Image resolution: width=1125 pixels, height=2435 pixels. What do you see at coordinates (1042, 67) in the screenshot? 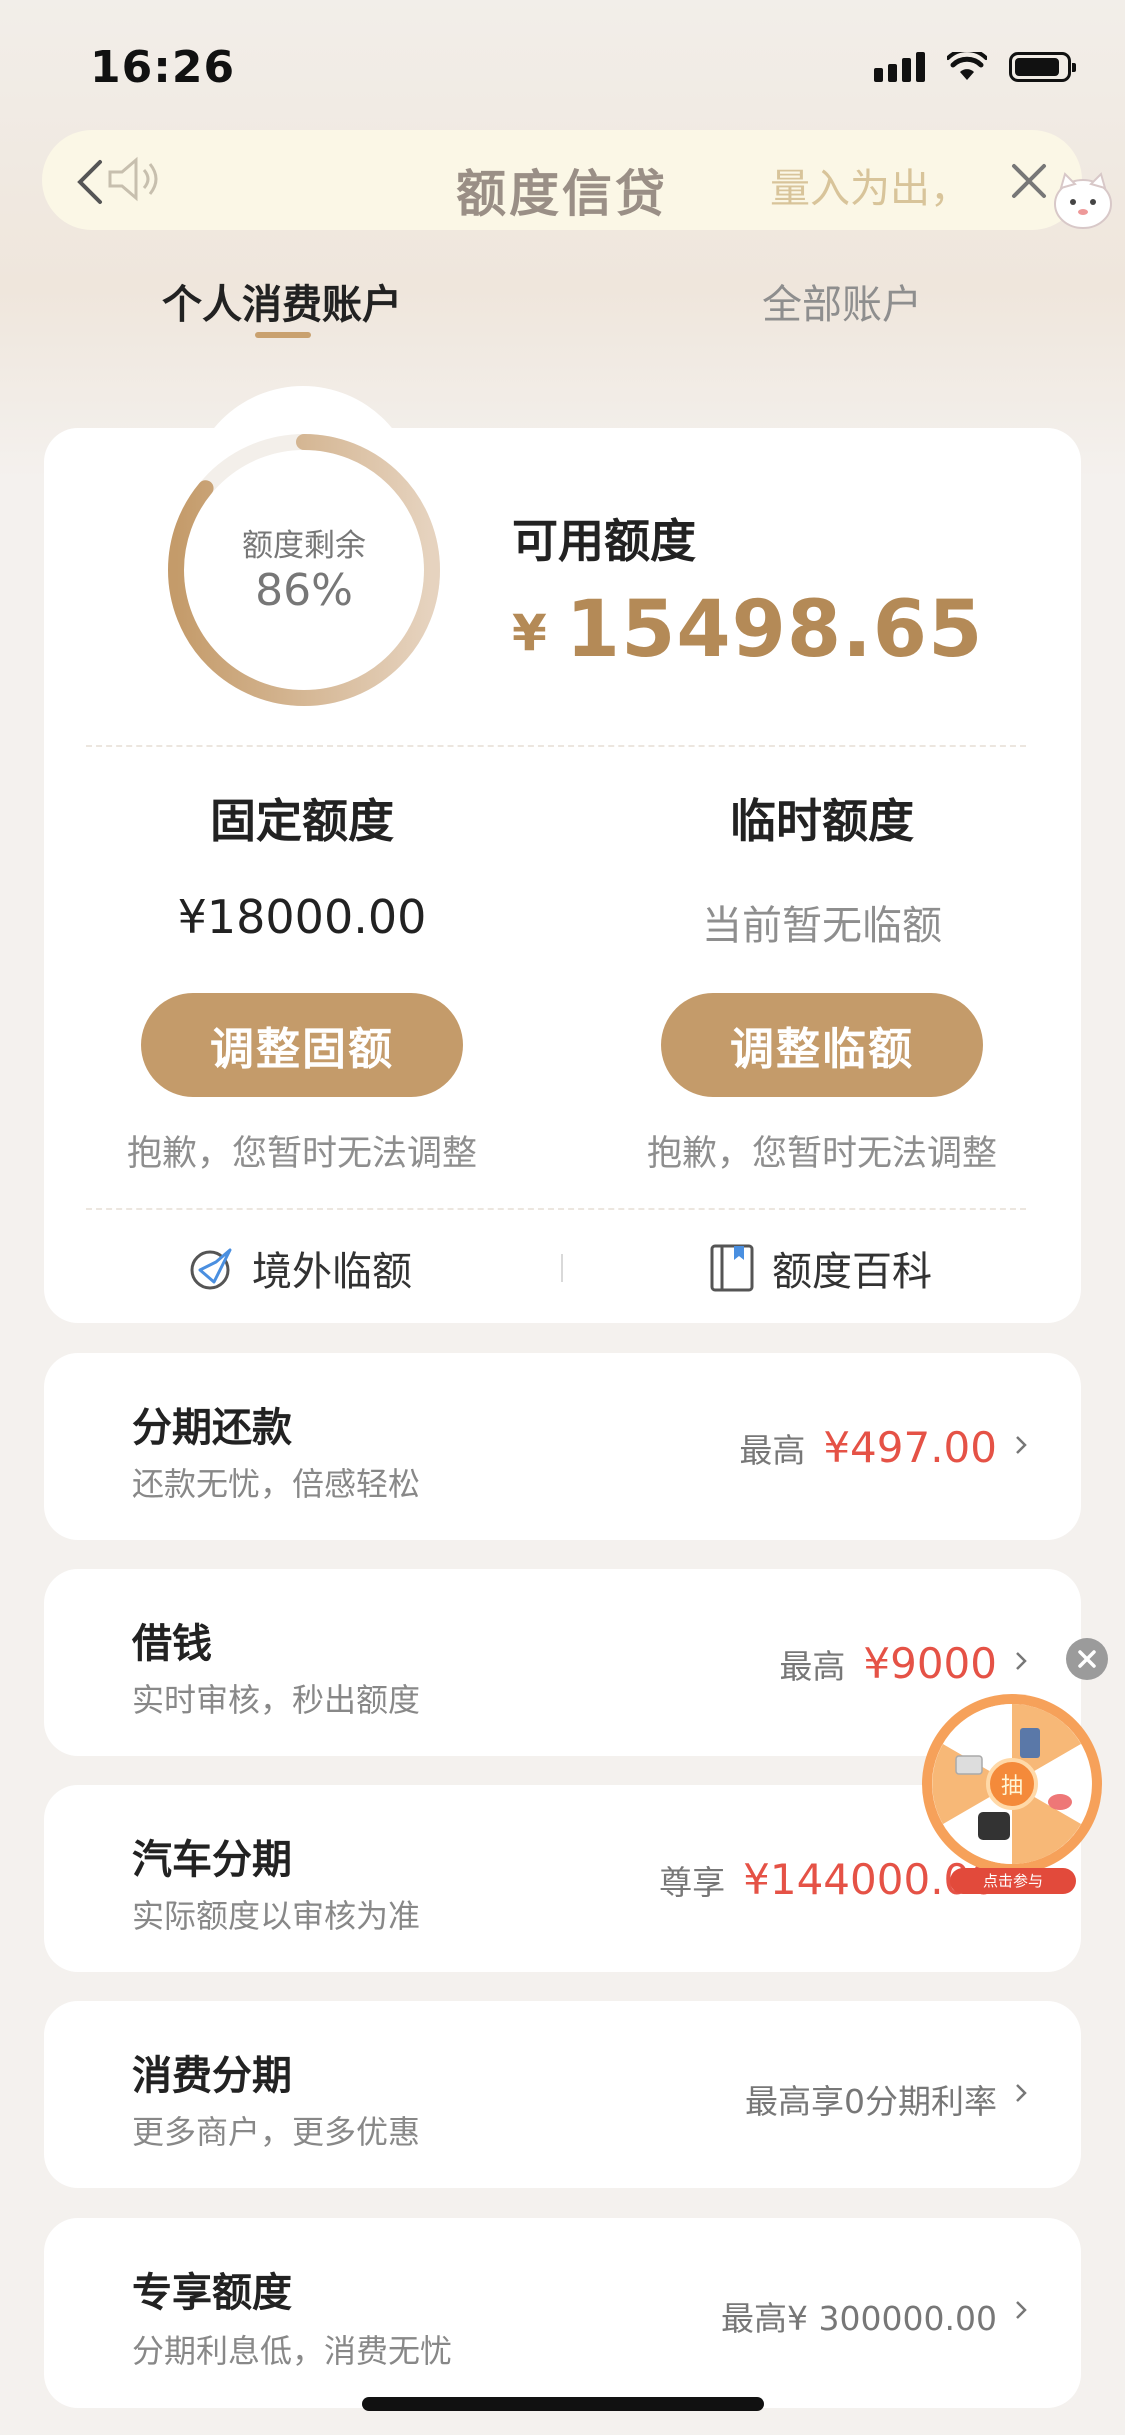
I see `battery-icon` at bounding box center [1042, 67].